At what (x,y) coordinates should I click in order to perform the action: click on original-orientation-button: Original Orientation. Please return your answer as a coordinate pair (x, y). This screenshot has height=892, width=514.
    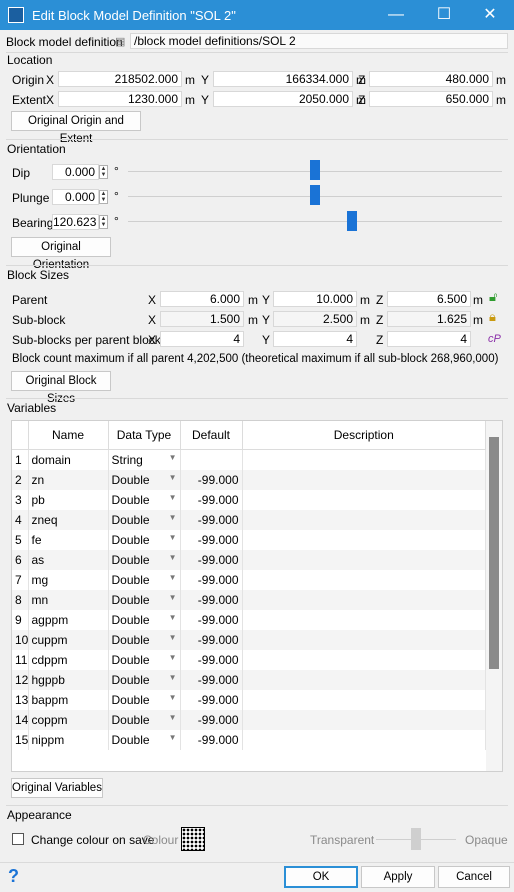
    Looking at the image, I should click on (61, 254).